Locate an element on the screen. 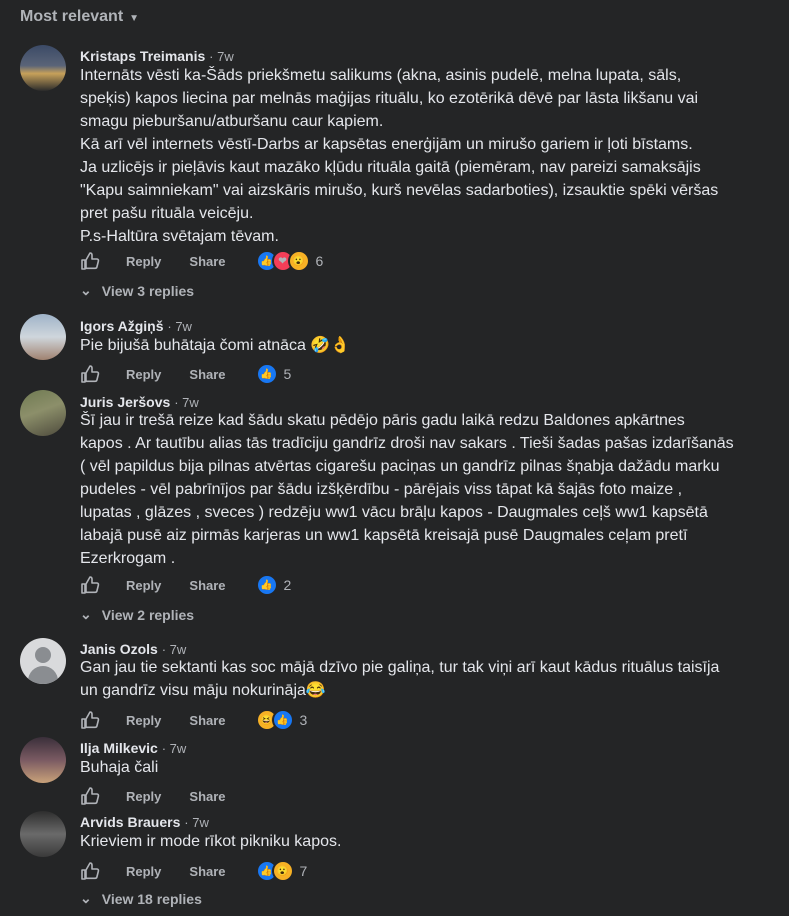  comment-actions: Reply Share 👍 😮 7 is located at coordinates (193, 871).